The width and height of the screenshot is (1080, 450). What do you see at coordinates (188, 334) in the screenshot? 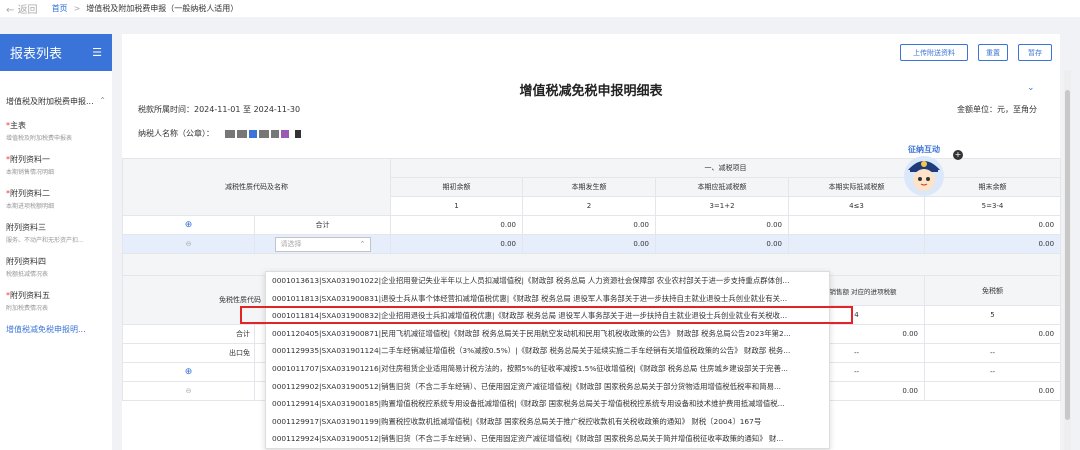
I see `row-label: 合计` at bounding box center [188, 334].